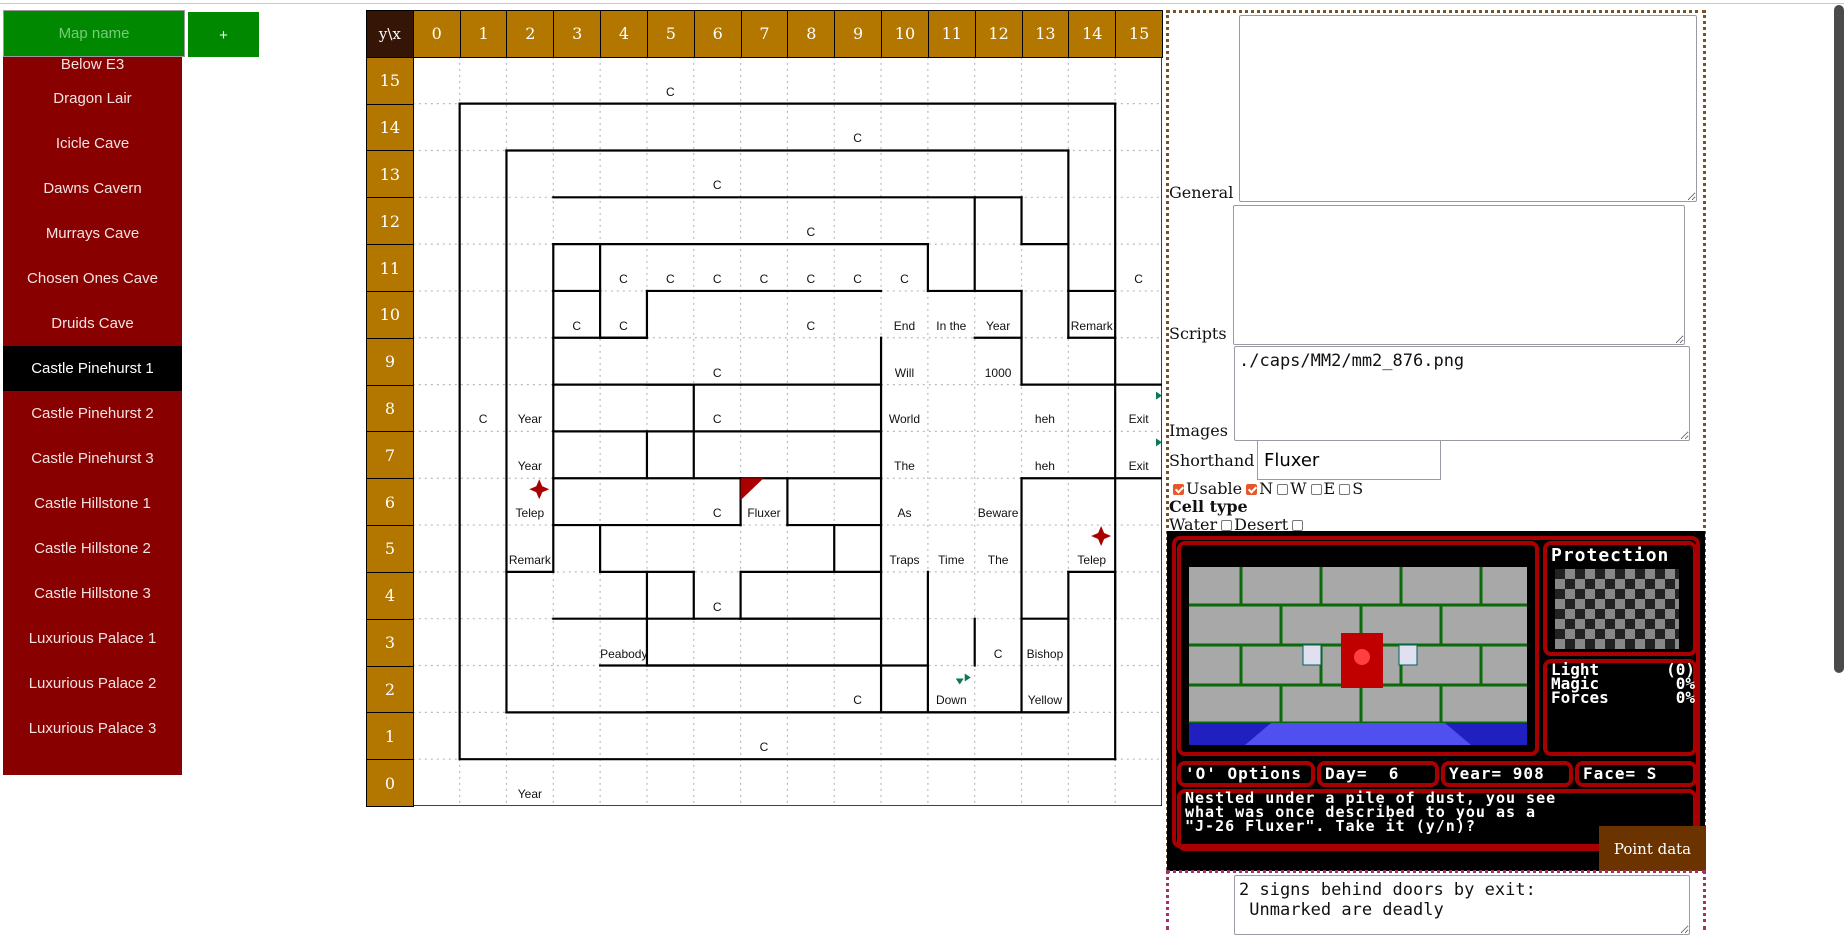 The width and height of the screenshot is (1844, 935). I want to click on cell-label: Down, so click(951, 700).